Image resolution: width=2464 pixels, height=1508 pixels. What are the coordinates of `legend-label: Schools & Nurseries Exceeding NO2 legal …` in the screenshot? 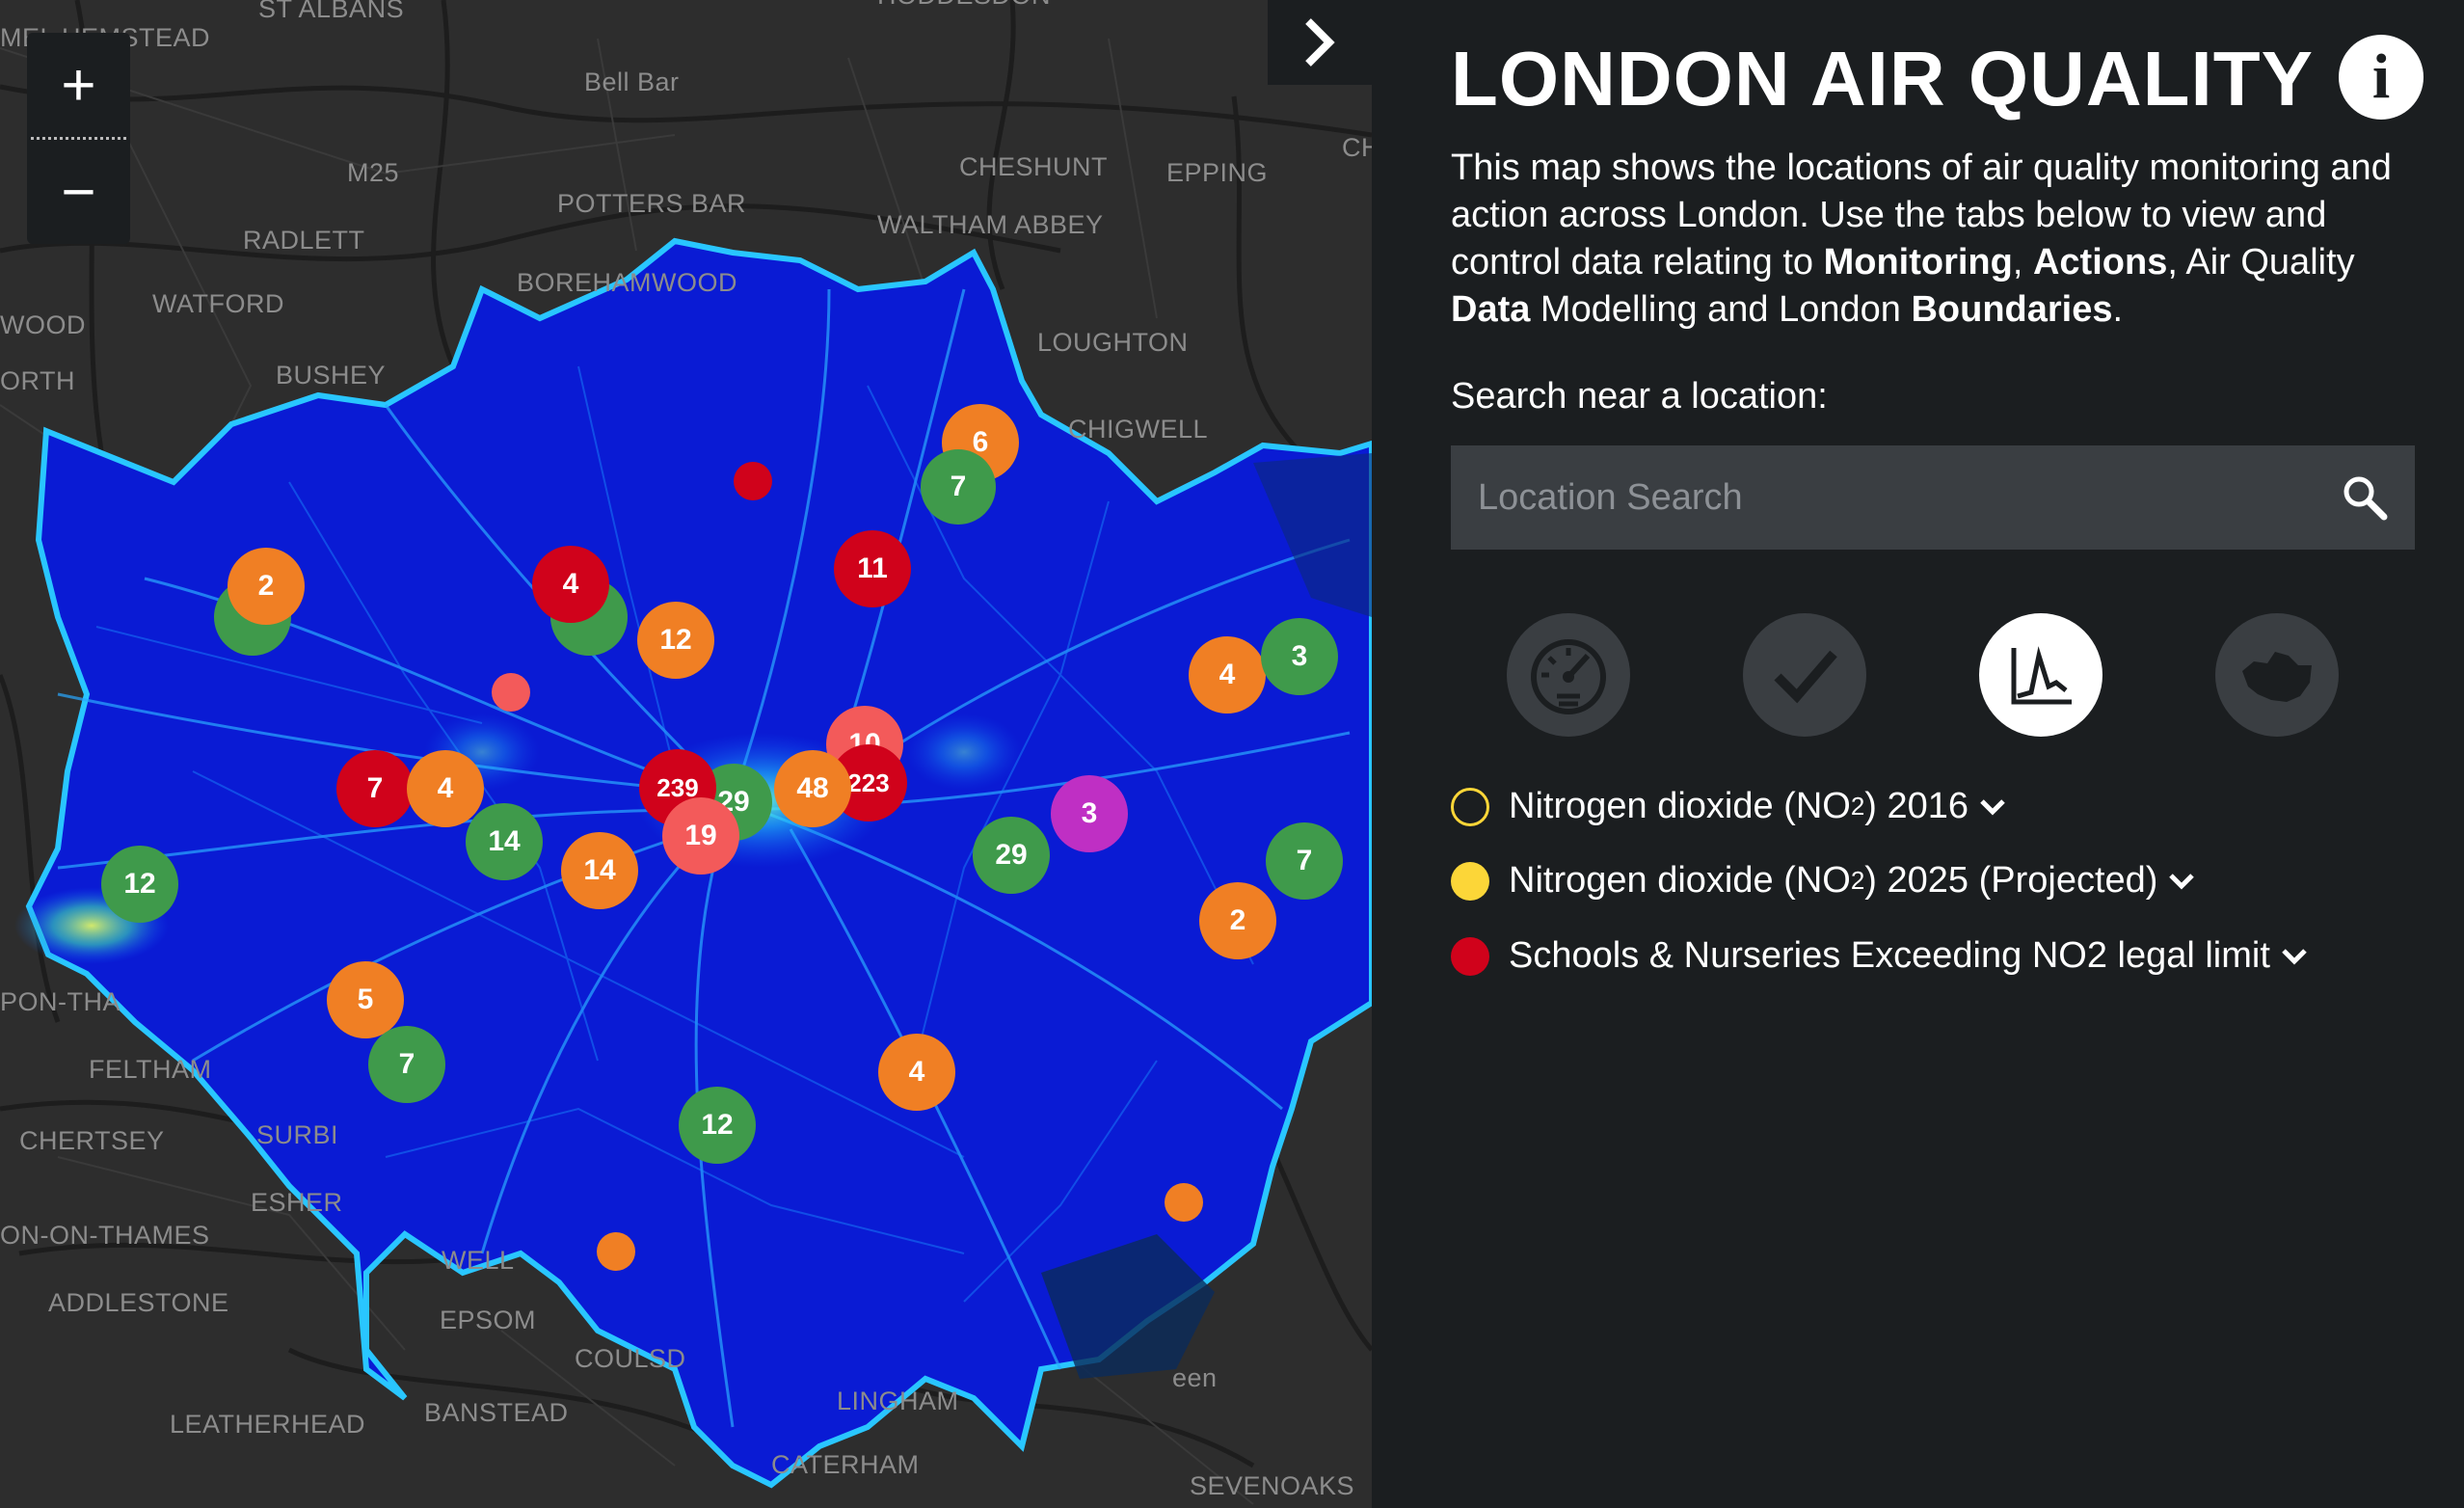 It's located at (1890, 955).